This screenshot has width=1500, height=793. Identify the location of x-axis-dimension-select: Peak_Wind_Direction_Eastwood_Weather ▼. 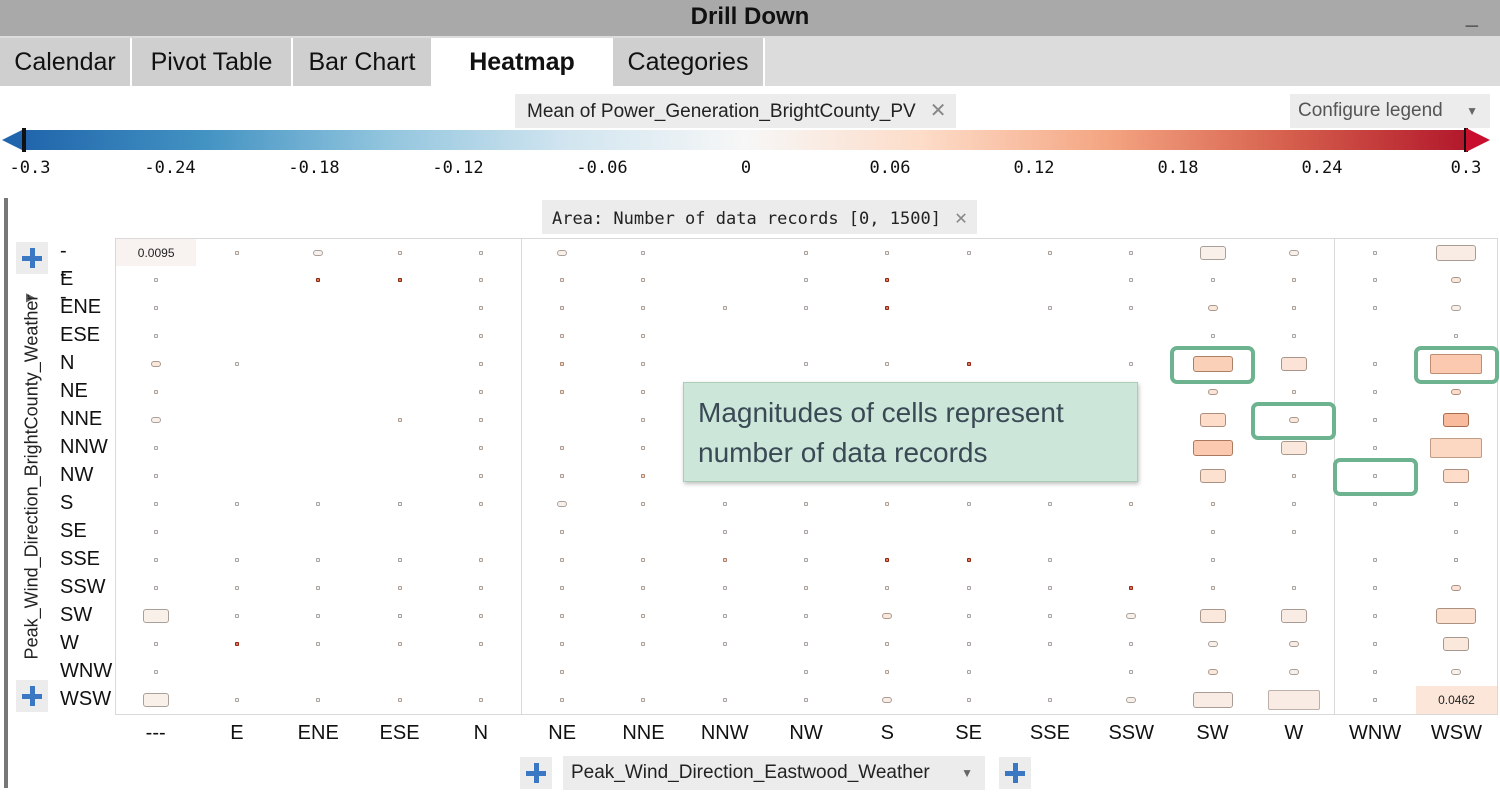
(774, 773).